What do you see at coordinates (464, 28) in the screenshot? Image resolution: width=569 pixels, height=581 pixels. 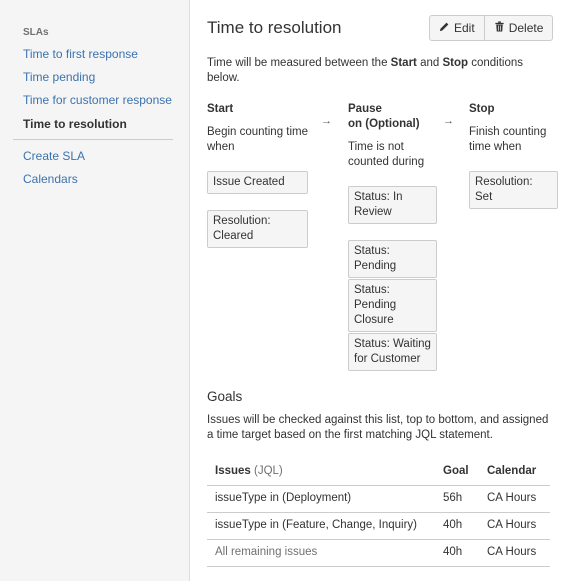 I see `edit-button-label: Edit` at bounding box center [464, 28].